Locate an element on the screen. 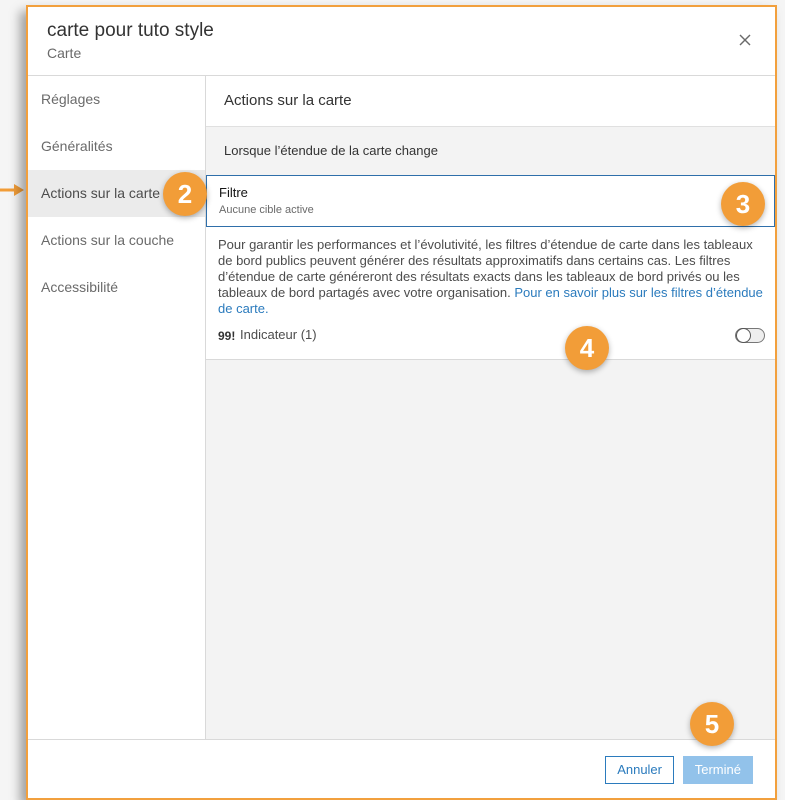 The height and width of the screenshot is (800, 785). close-icon is located at coordinates (745, 40).